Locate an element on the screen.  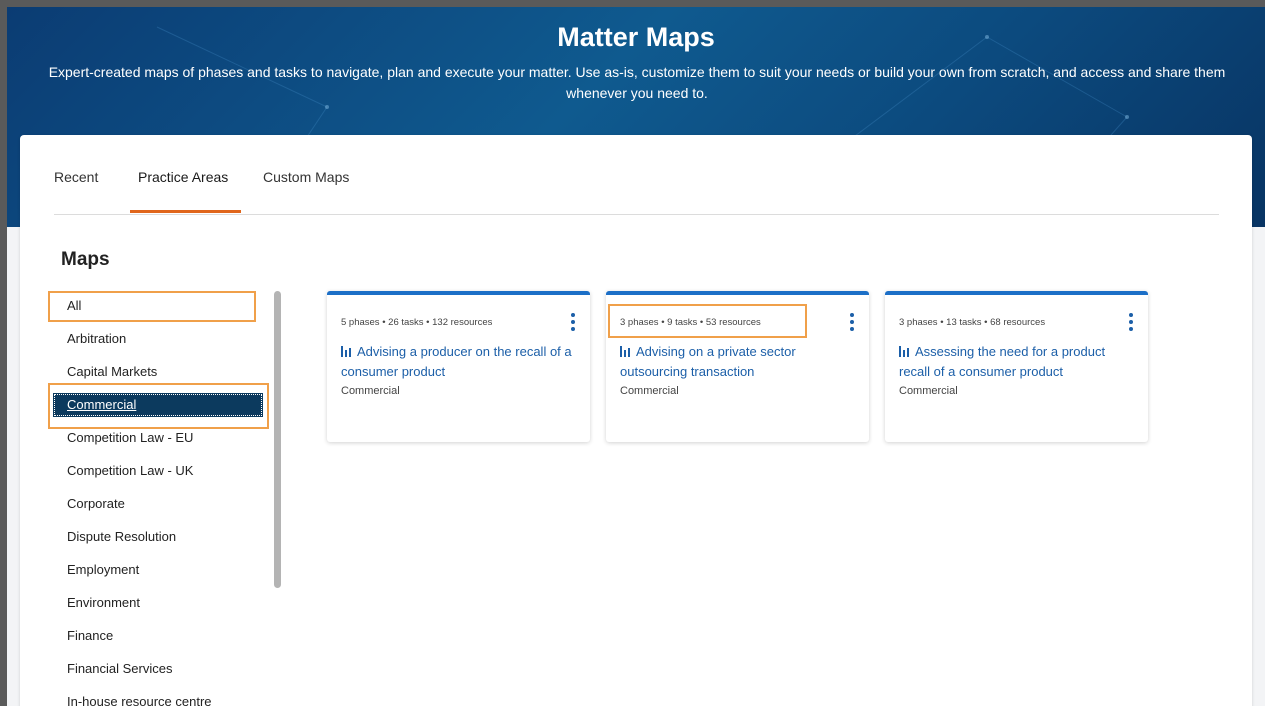
card-meta: 3 phases • 9 tasks • 53 resources is located at coordinates (690, 322).